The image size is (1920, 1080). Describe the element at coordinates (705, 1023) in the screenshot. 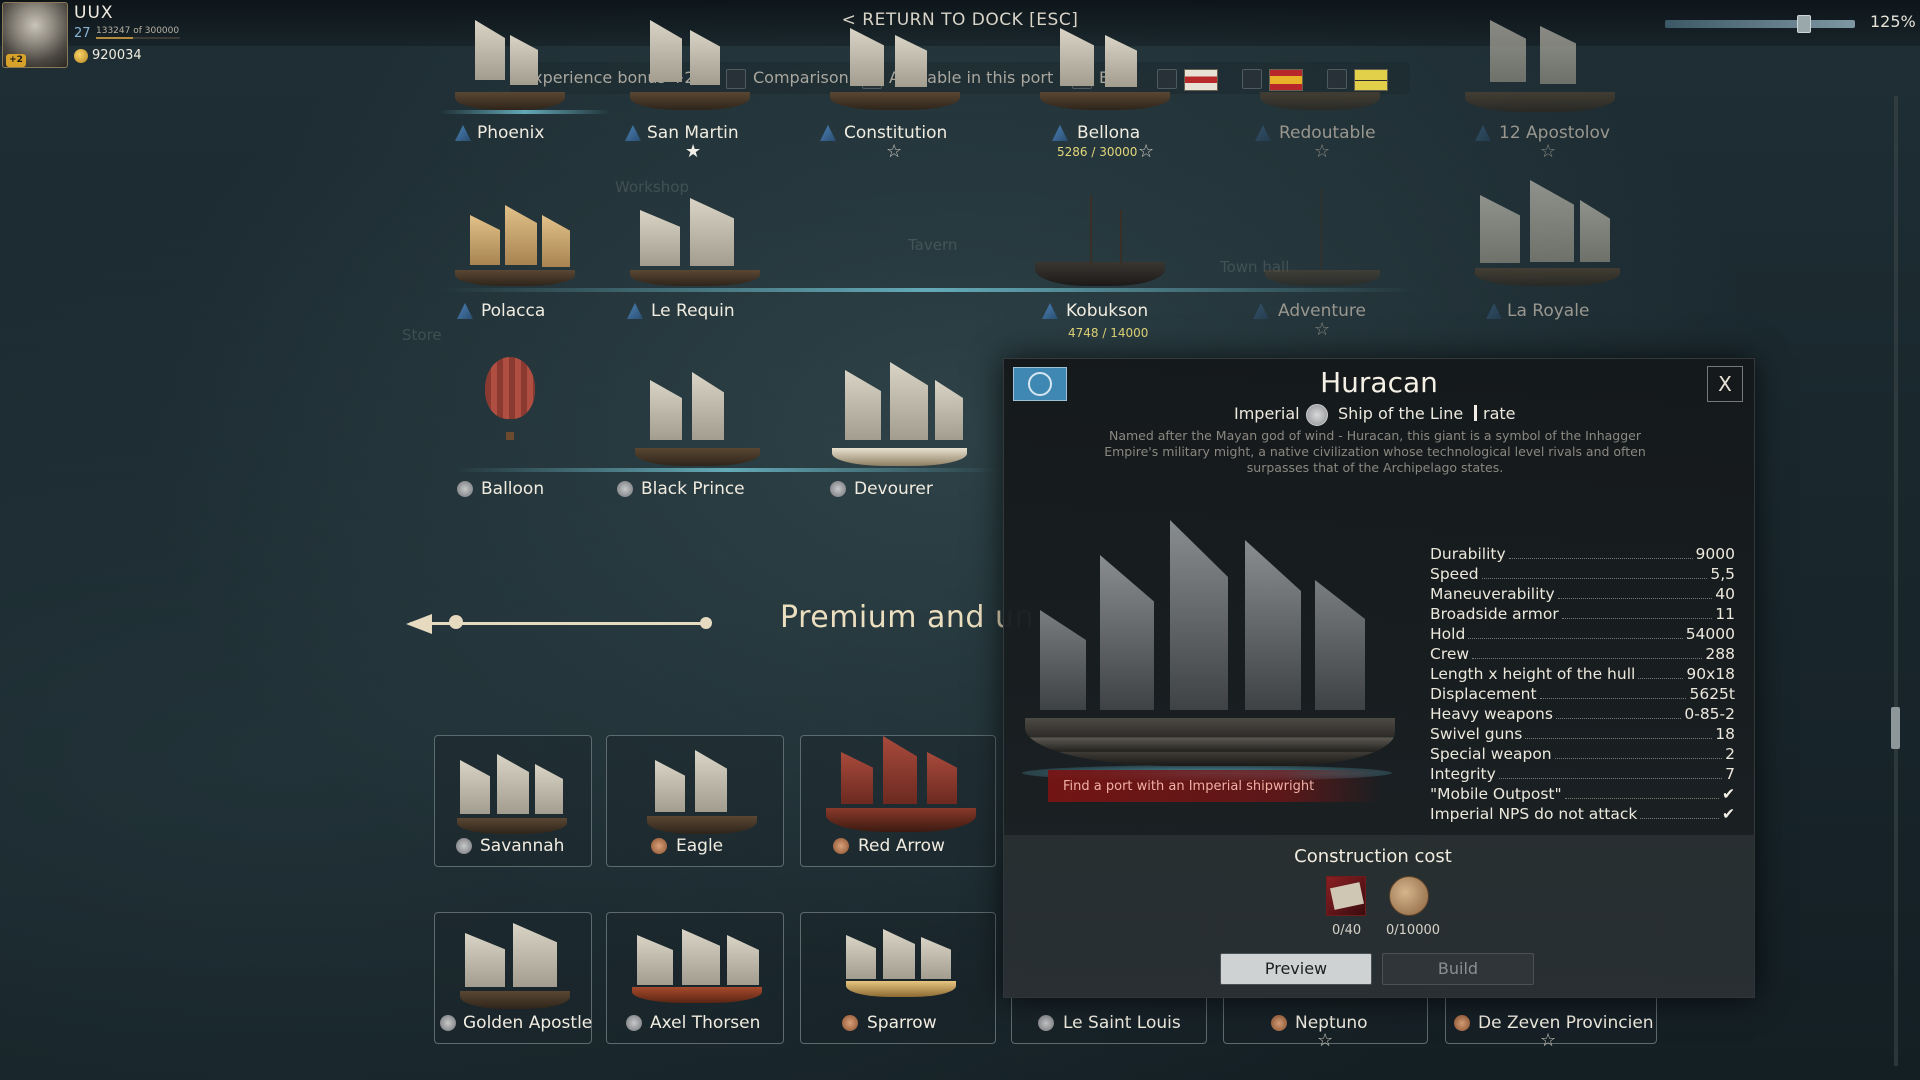

I see `ship-name: Axel Thorsen` at that location.